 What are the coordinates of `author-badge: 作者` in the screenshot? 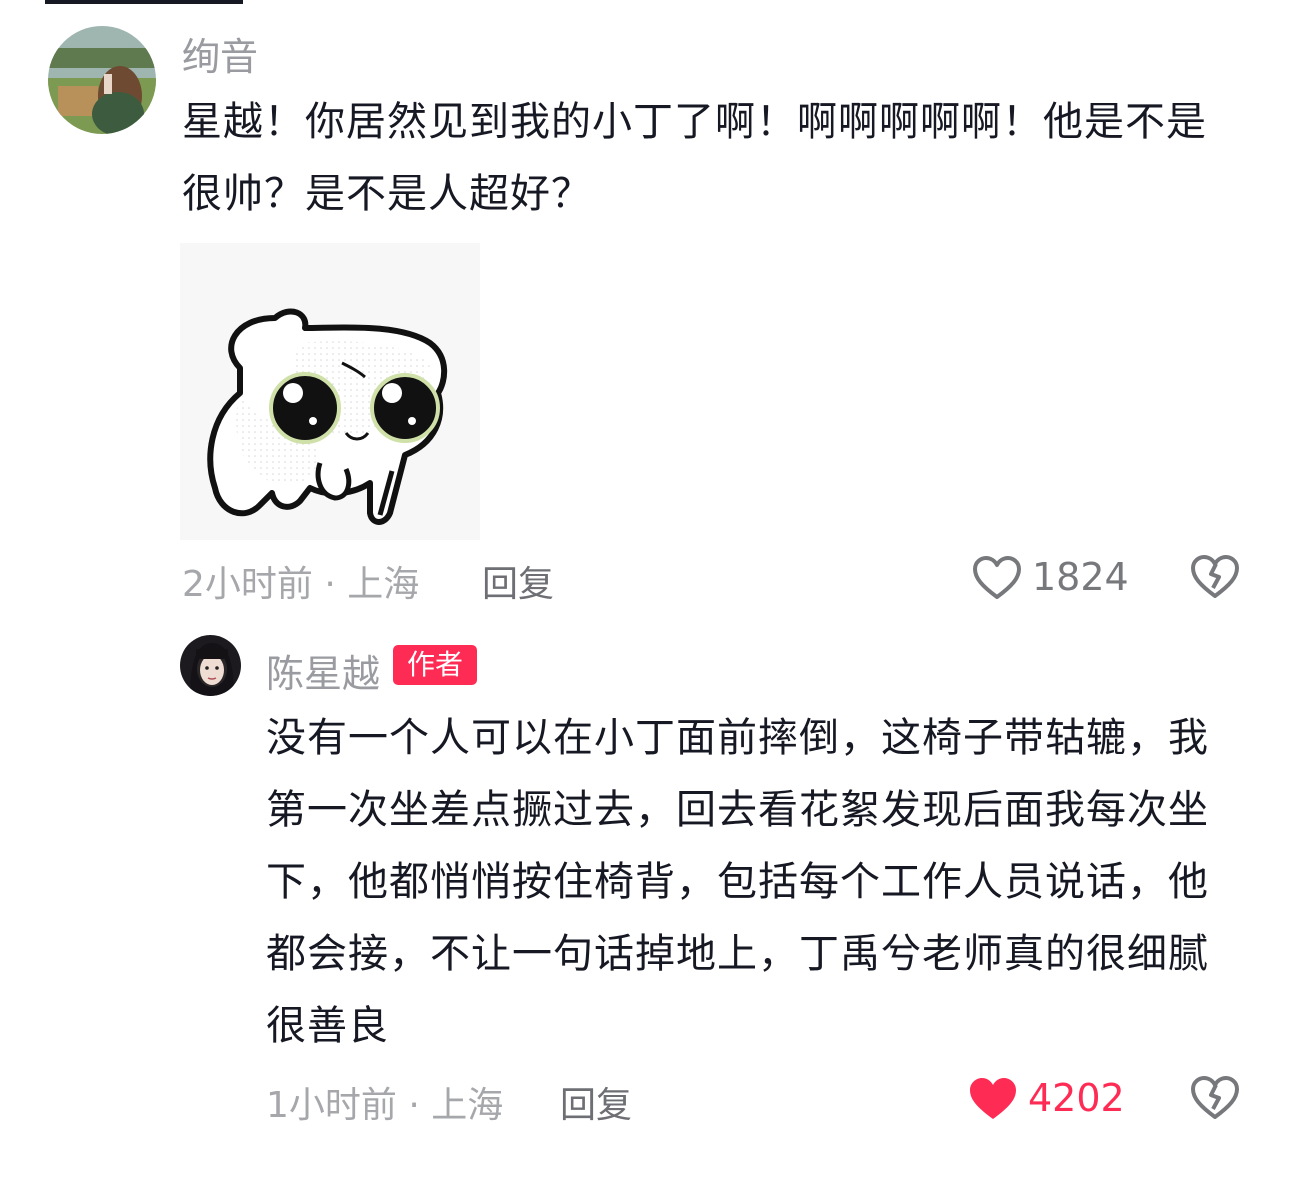 It's located at (435, 665).